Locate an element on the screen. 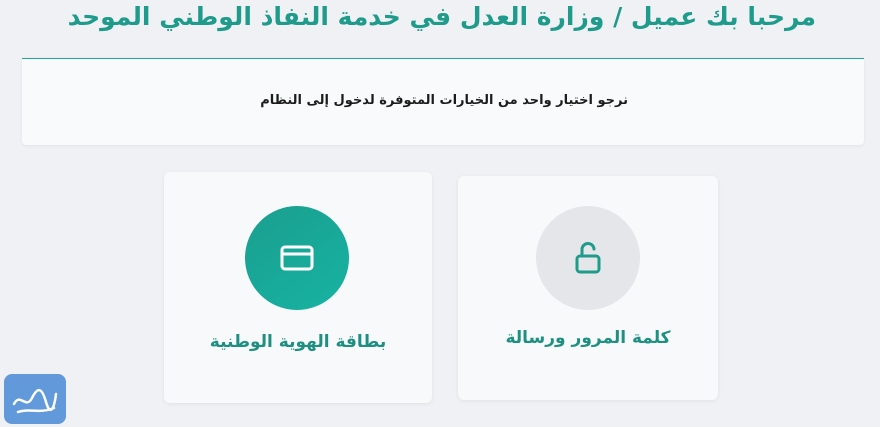  watermark-logo is located at coordinates (35, 399).